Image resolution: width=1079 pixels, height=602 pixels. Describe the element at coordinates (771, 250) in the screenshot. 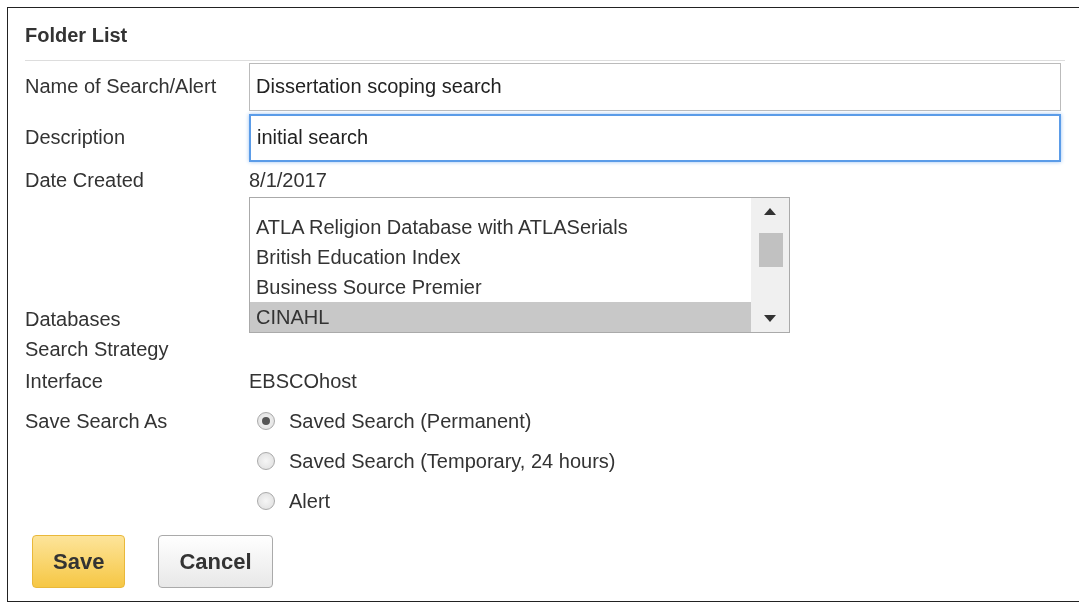

I see `scroll-thumb` at that location.